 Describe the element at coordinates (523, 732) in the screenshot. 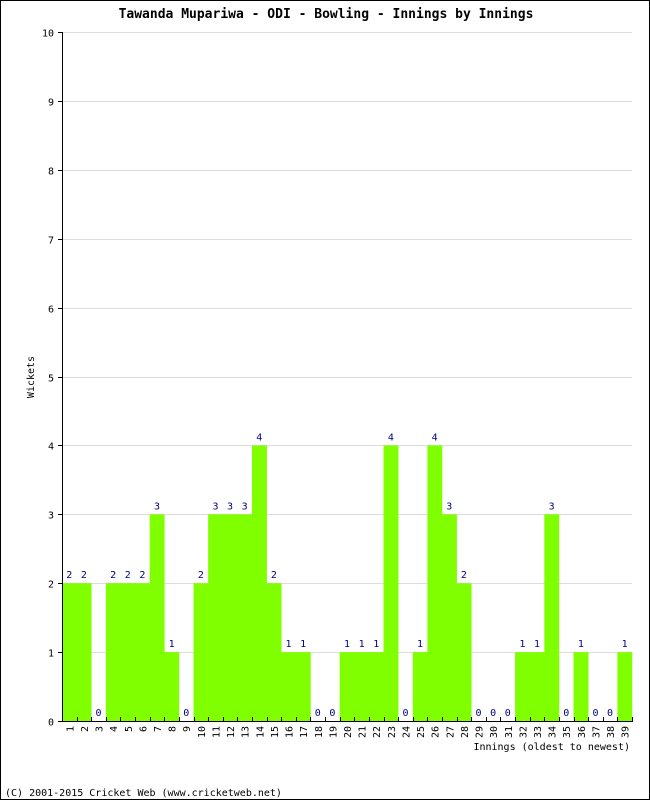

I see `x-tick-label: 32` at that location.